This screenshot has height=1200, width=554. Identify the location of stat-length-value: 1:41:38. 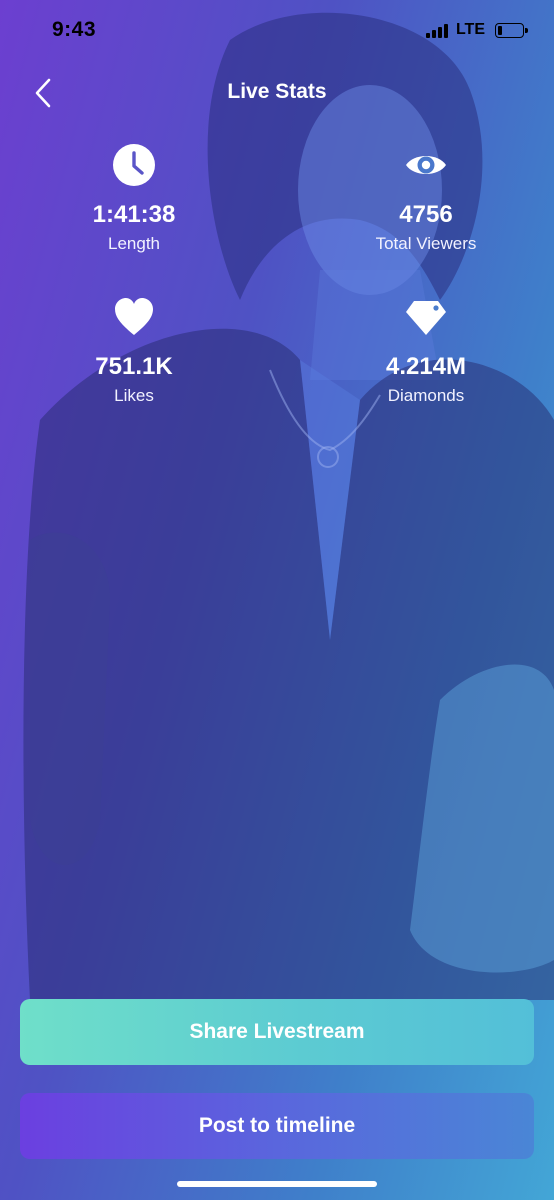
(134, 214).